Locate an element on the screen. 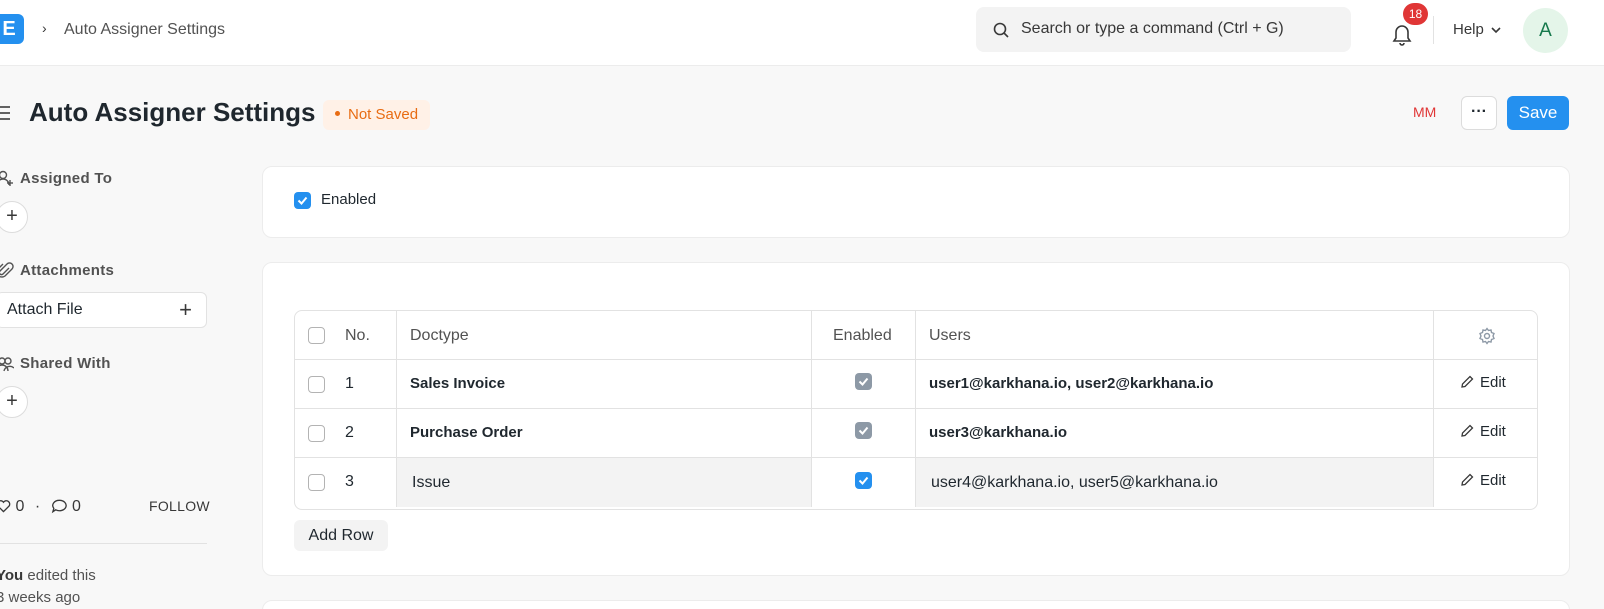 The image size is (1604, 609). row-number: 3 is located at coordinates (349, 481).